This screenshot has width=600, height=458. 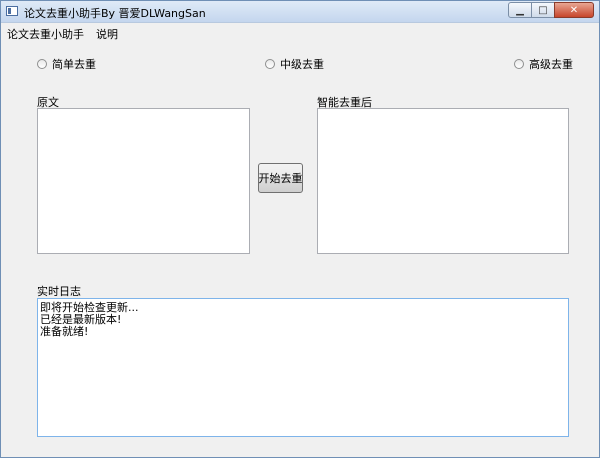 I want to click on window-title: 论文去重小助手By 晋爱DLWangSan, so click(x=115, y=13).